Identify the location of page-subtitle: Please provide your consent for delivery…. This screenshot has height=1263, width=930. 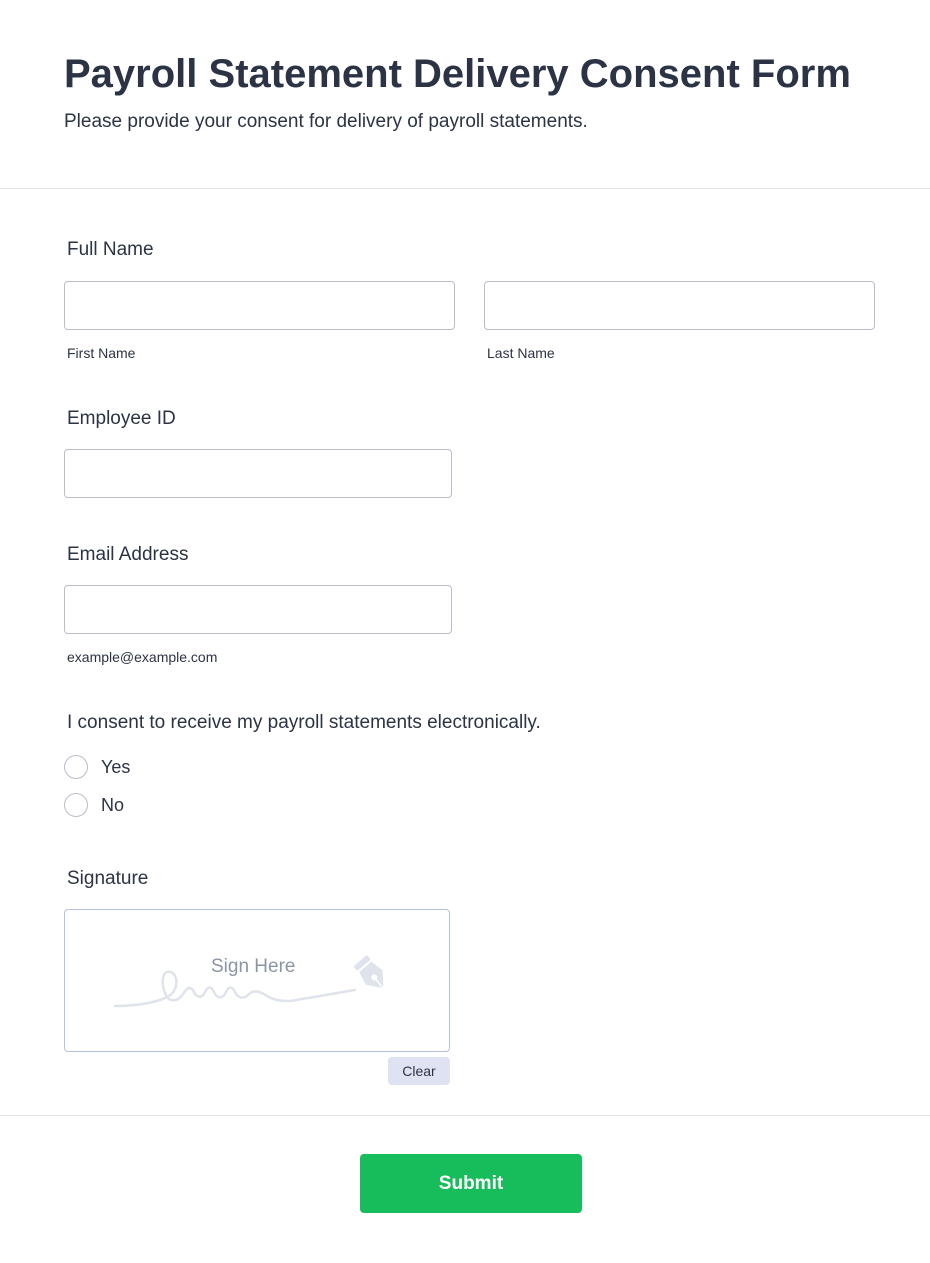
(326, 121).